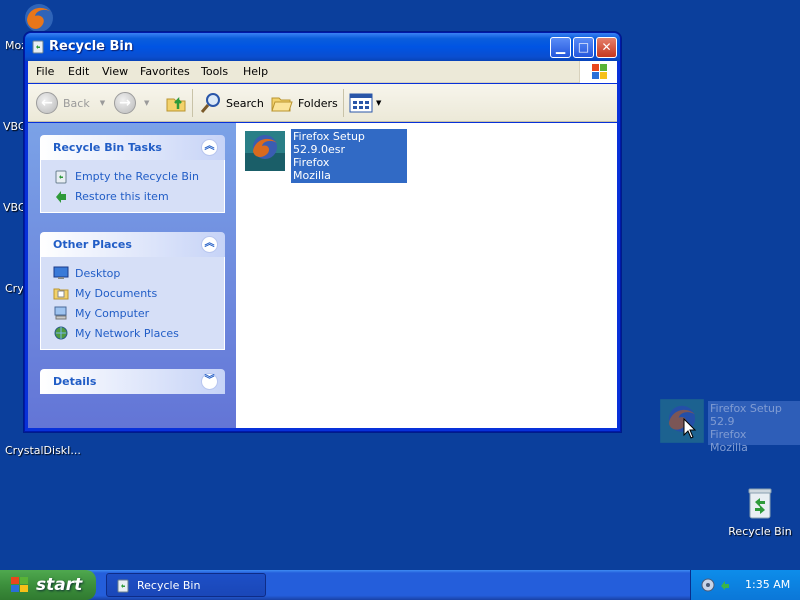  I want to click on back-button: ← Back ▼, so click(70, 103).